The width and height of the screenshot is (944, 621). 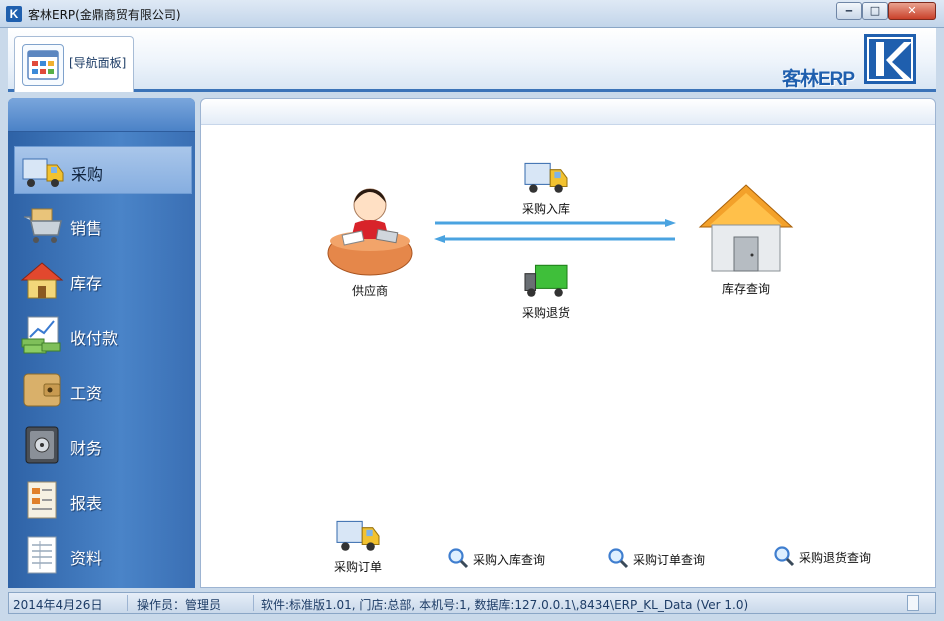 I want to click on purchase-return-node: 采购退货, so click(x=546, y=290).